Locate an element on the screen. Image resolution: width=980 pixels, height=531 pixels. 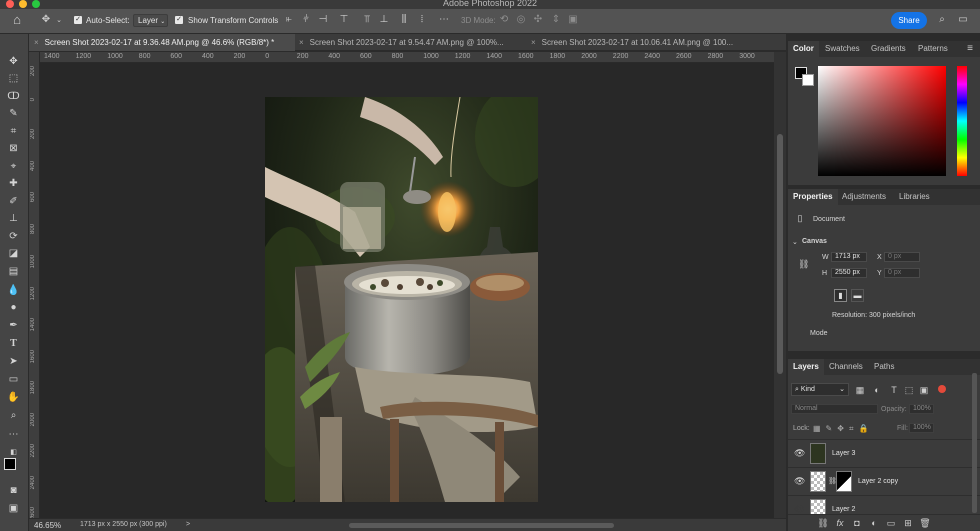
blur-tool-icon: 💧 is located at coordinates (13, 290).